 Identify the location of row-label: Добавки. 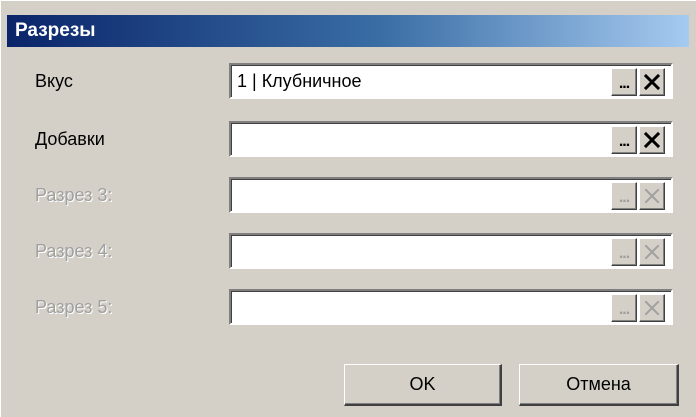
(70, 139).